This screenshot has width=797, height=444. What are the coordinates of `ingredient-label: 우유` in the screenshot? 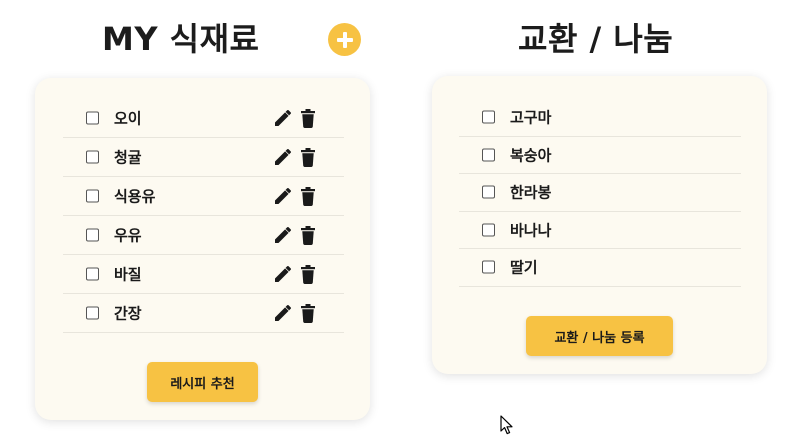 It's located at (128, 235).